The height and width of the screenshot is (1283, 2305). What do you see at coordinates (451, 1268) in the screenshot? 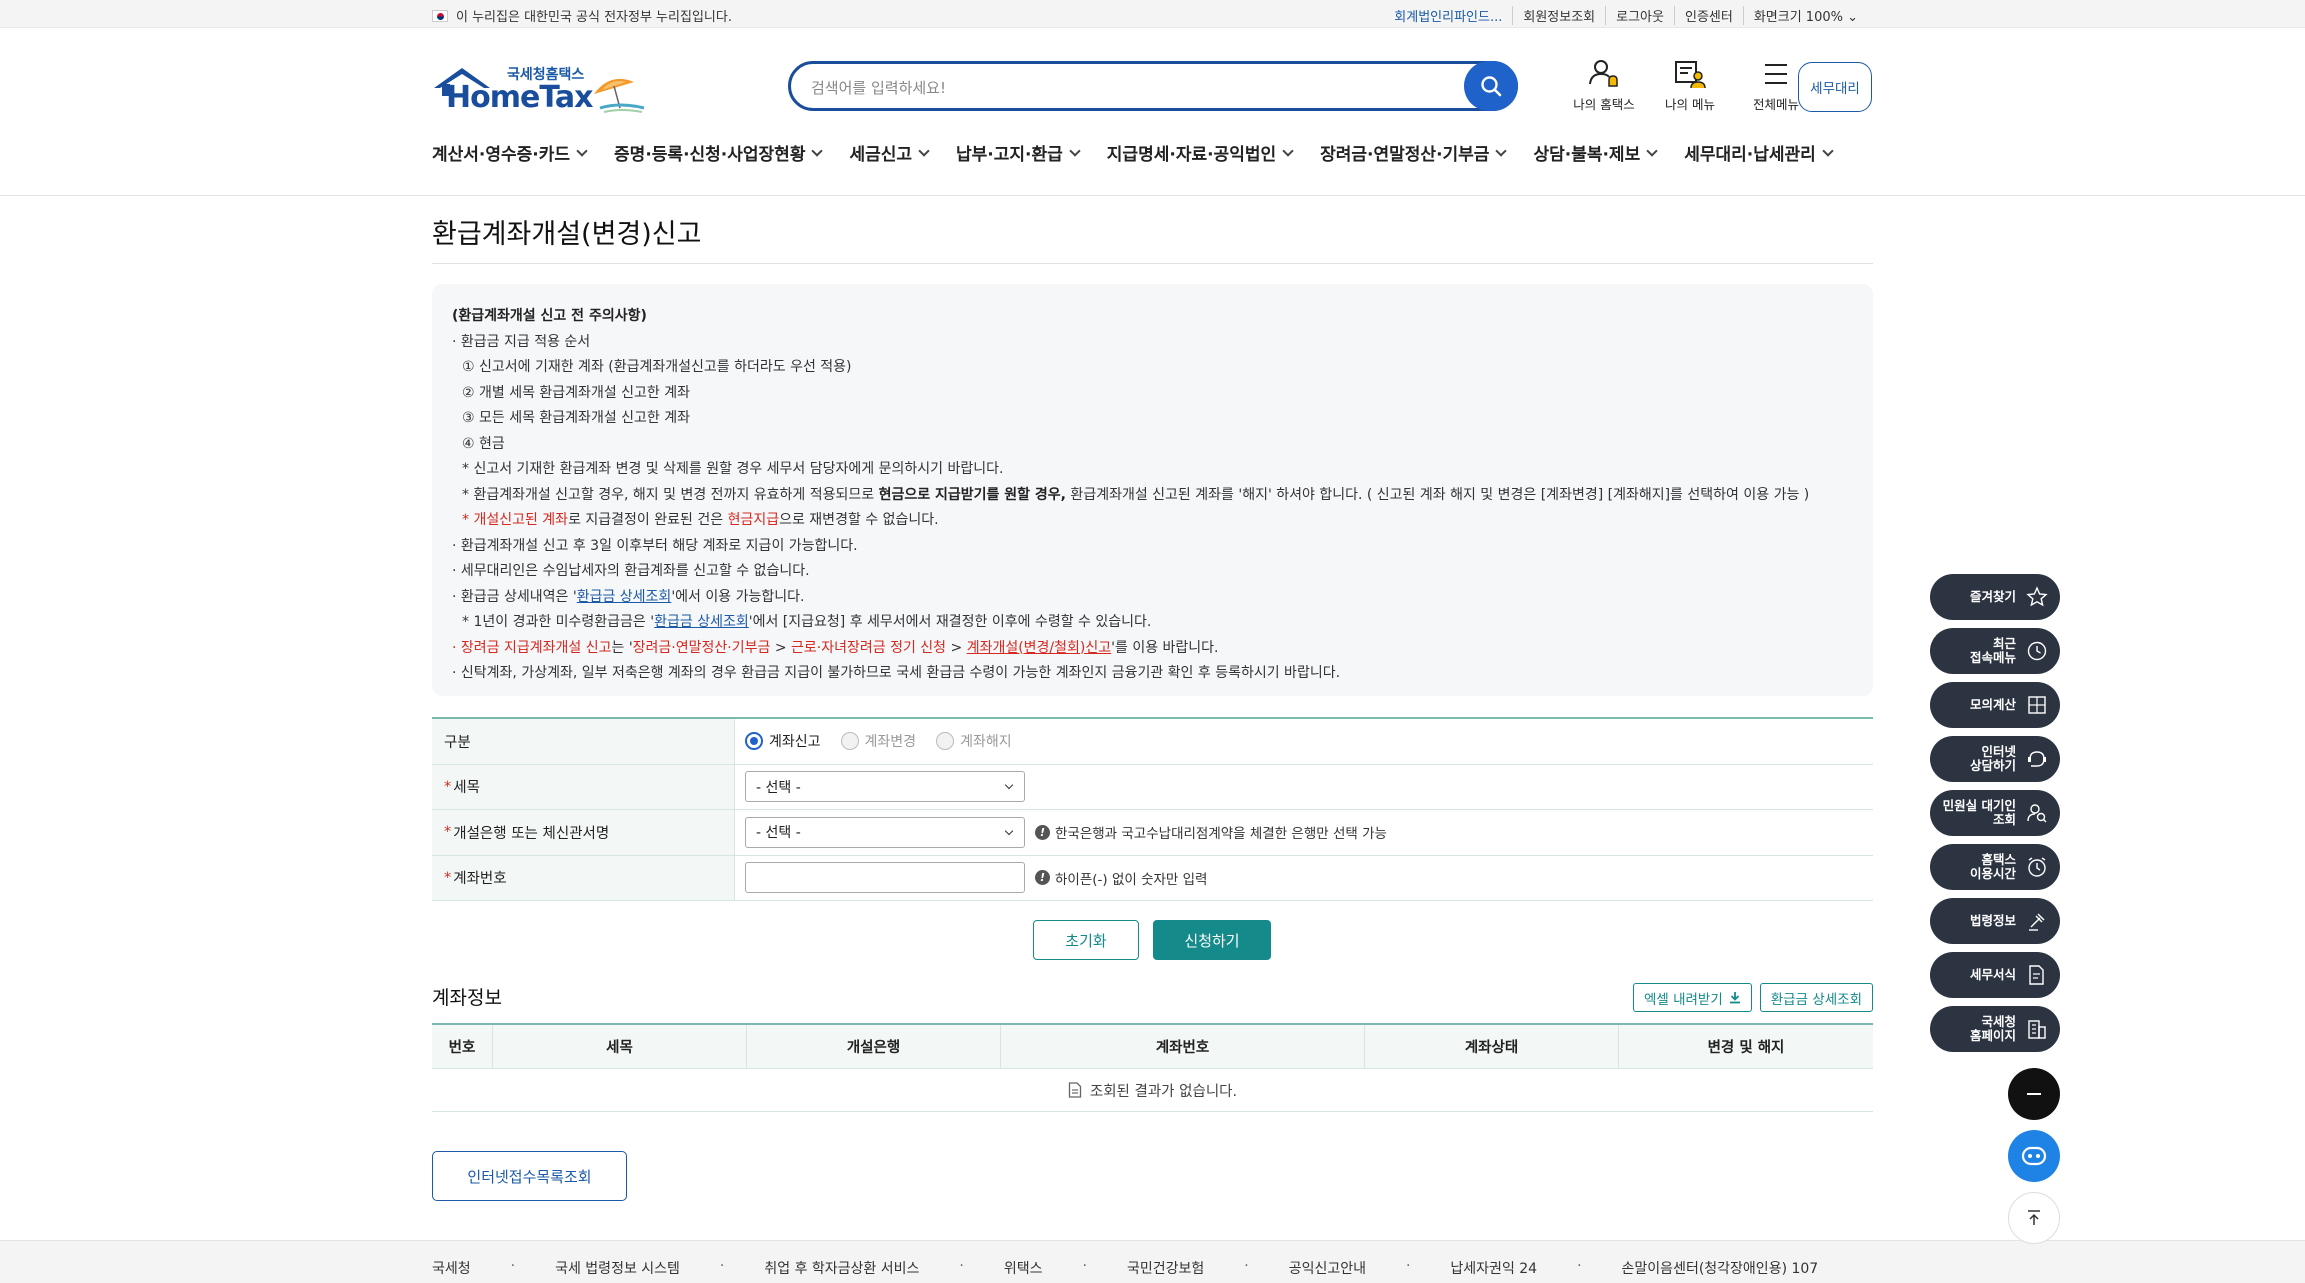
I see `footer-link: 국세청` at bounding box center [451, 1268].